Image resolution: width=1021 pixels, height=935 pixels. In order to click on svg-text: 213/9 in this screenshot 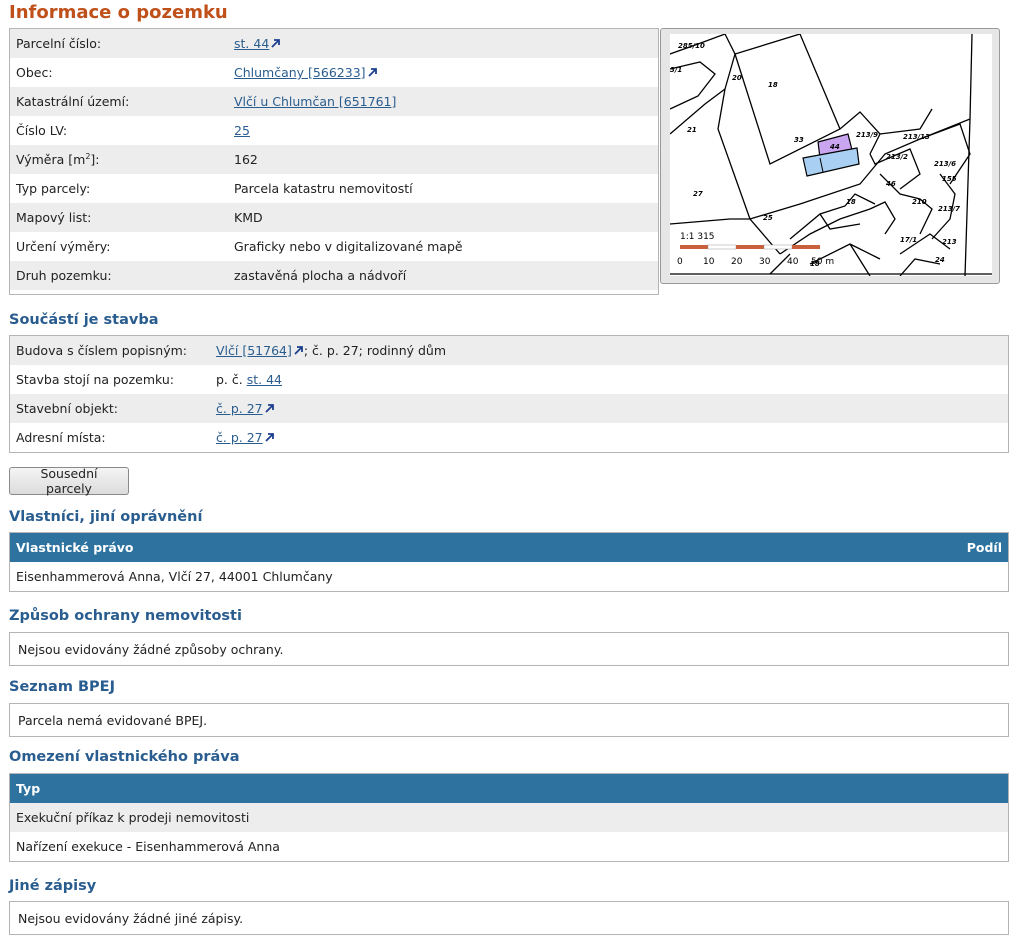, I will do `click(867, 135)`.